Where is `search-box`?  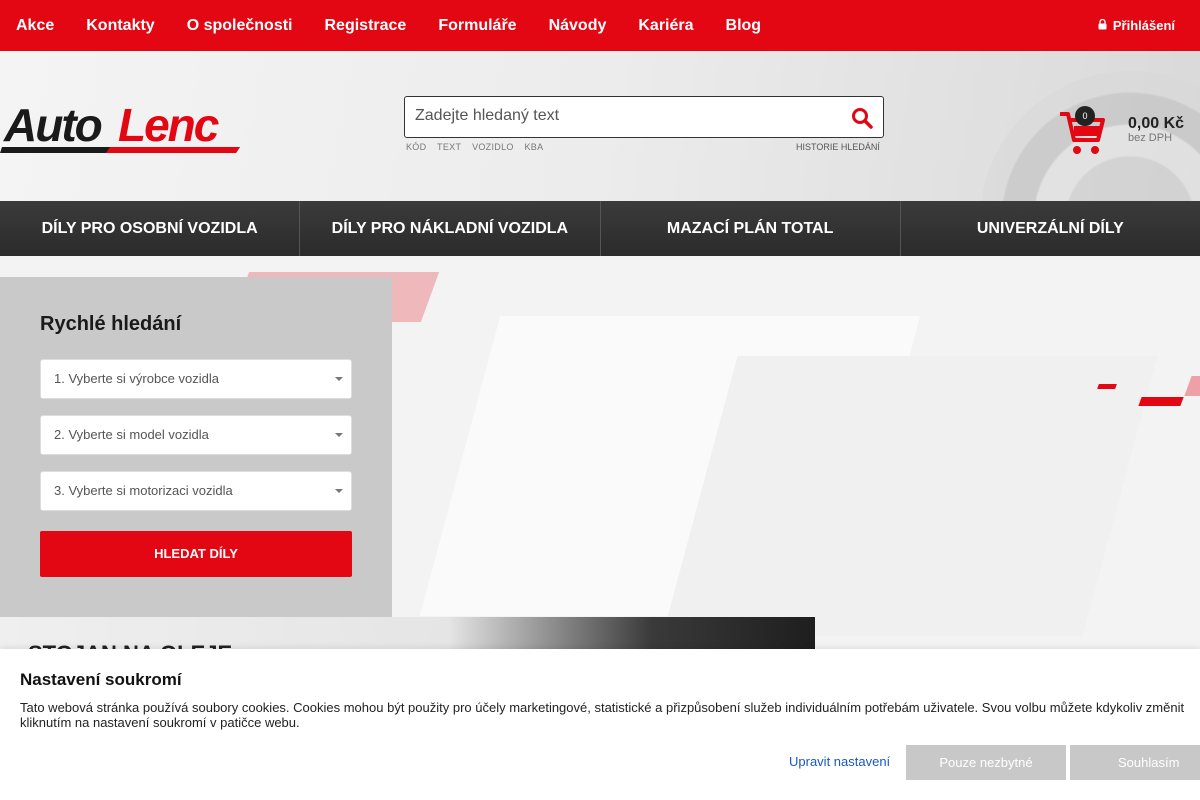
search-box is located at coordinates (644, 117).